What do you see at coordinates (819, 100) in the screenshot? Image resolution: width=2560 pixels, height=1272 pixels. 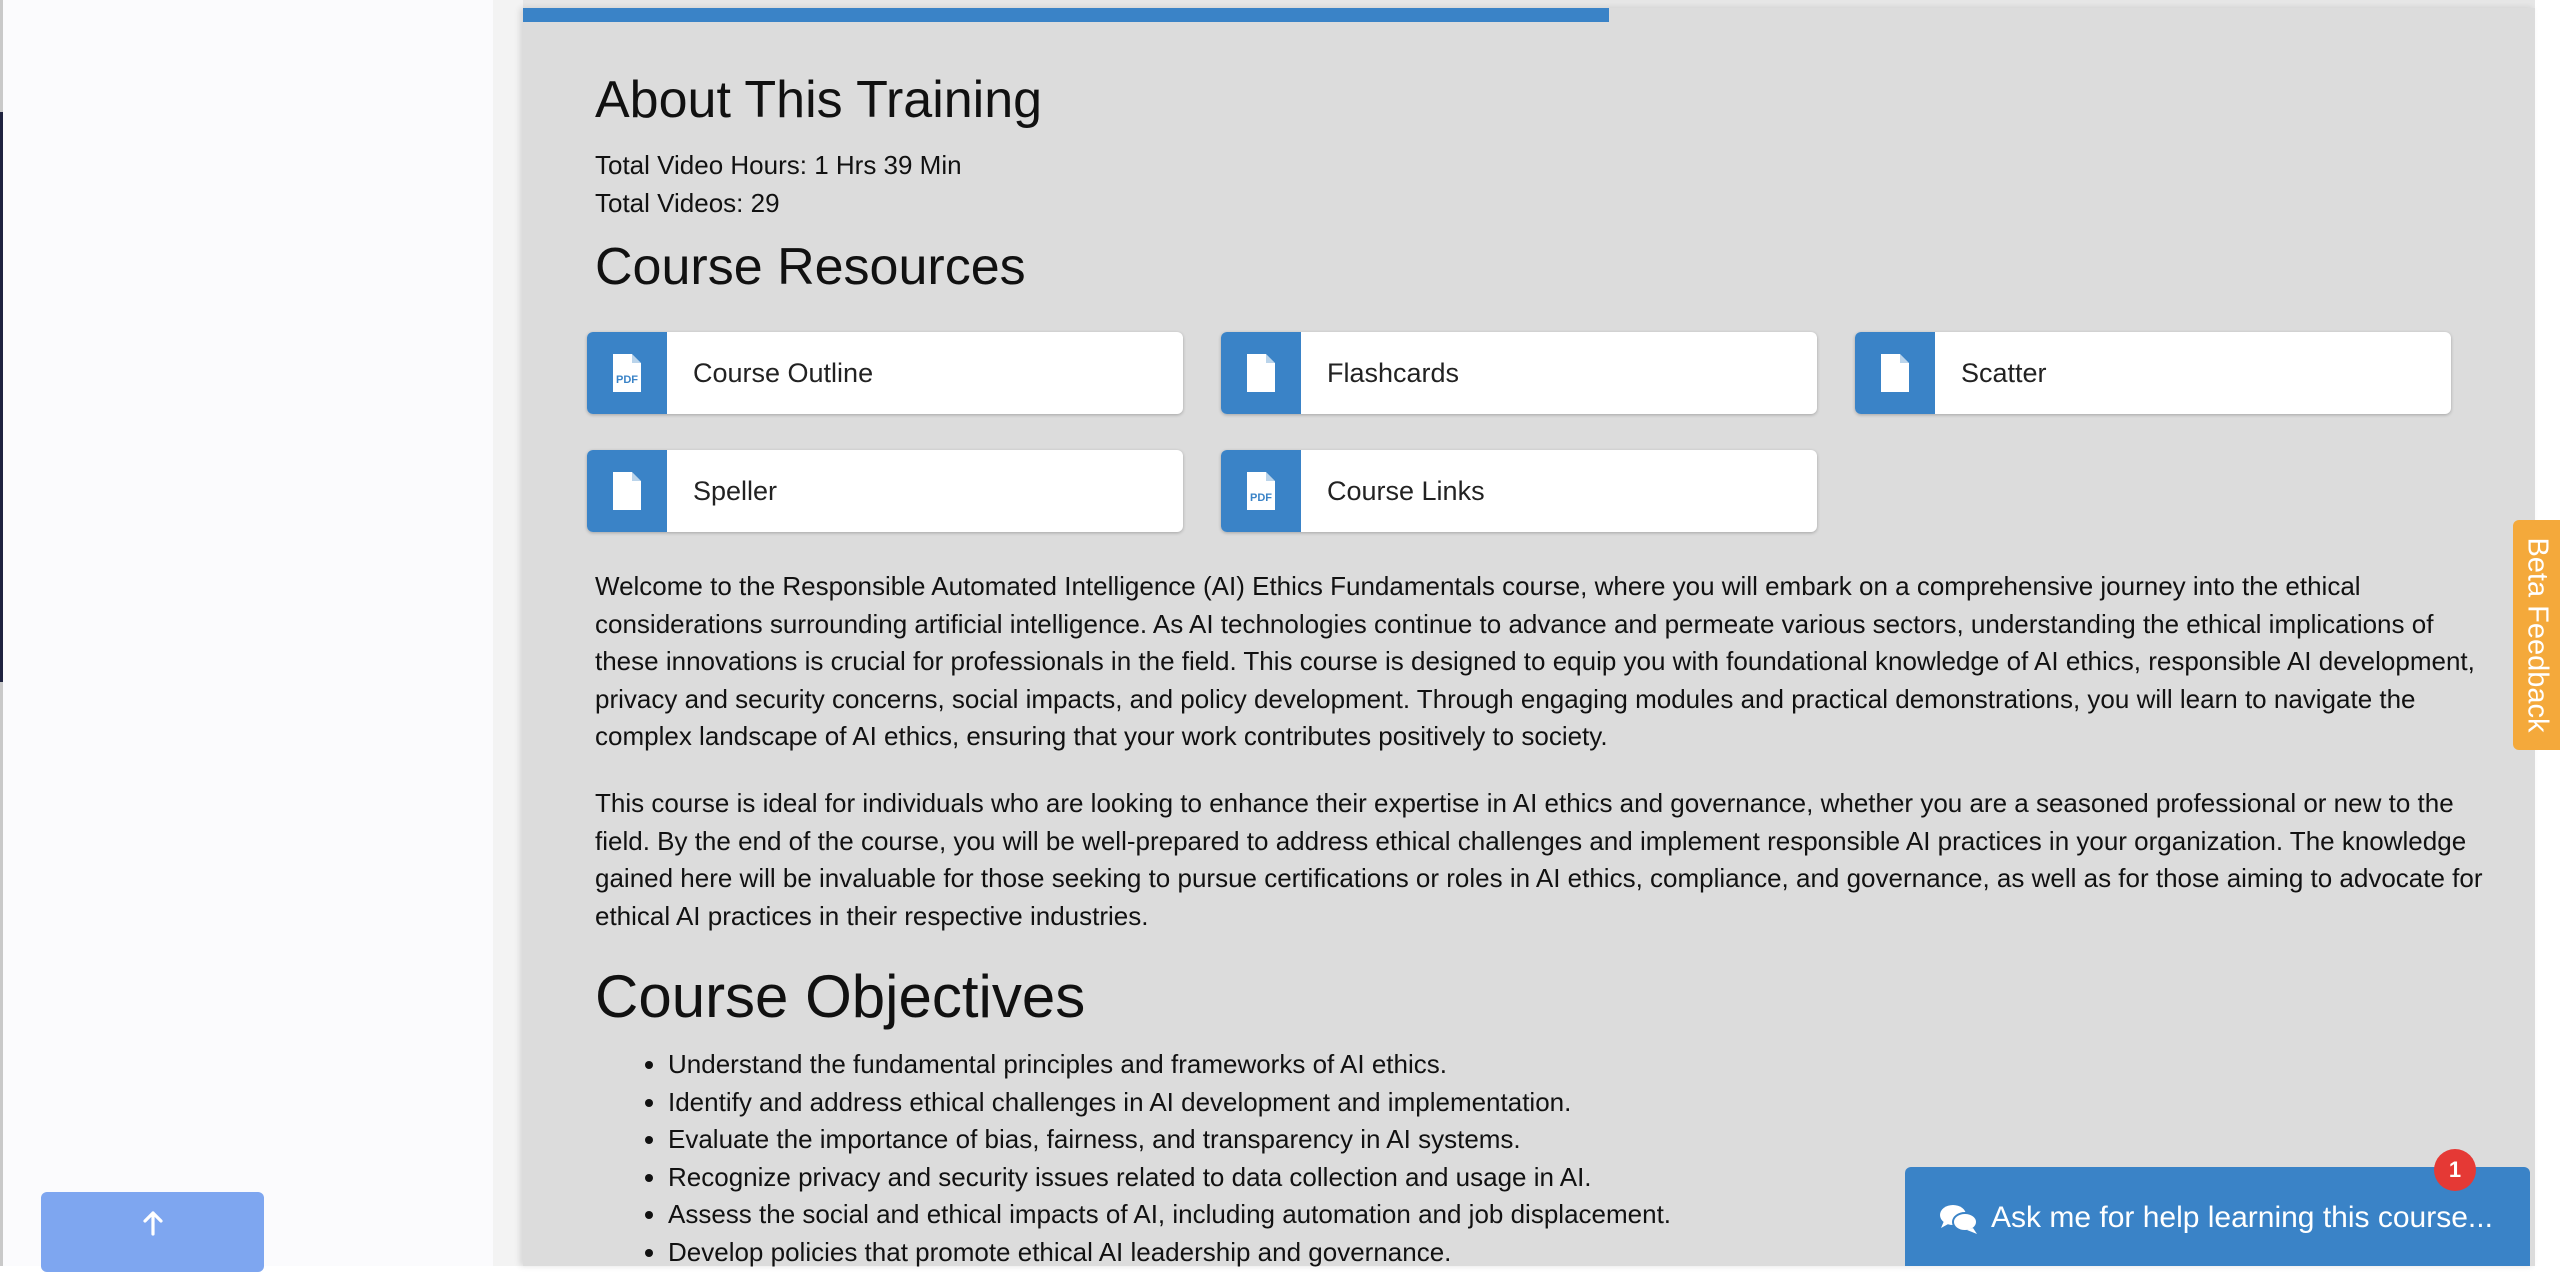 I see `about-title: About This Training` at bounding box center [819, 100].